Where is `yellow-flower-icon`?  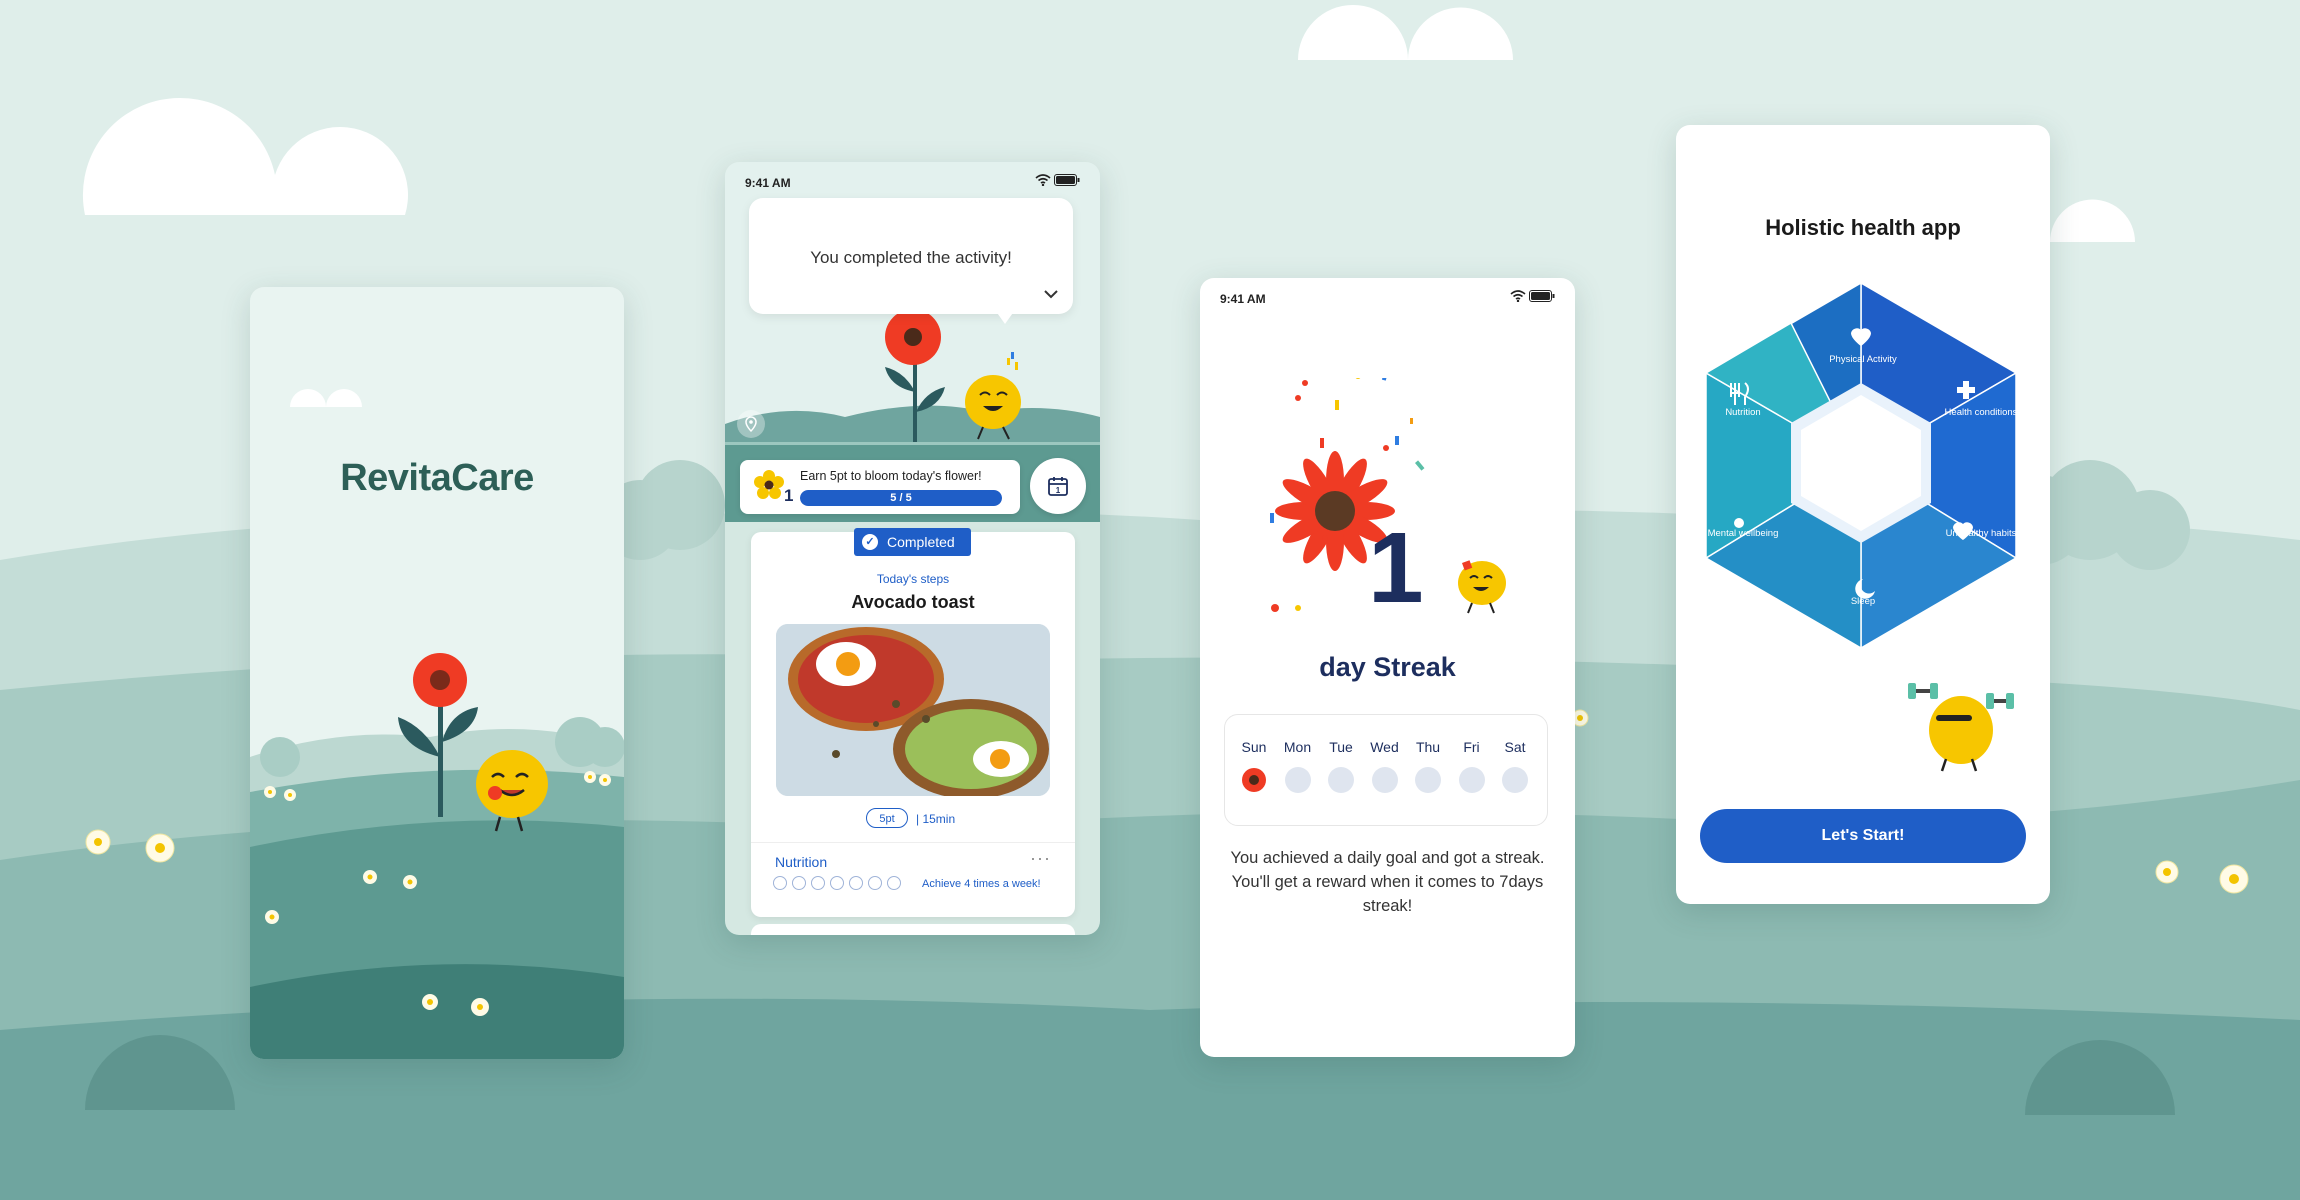 yellow-flower-icon is located at coordinates (769, 484).